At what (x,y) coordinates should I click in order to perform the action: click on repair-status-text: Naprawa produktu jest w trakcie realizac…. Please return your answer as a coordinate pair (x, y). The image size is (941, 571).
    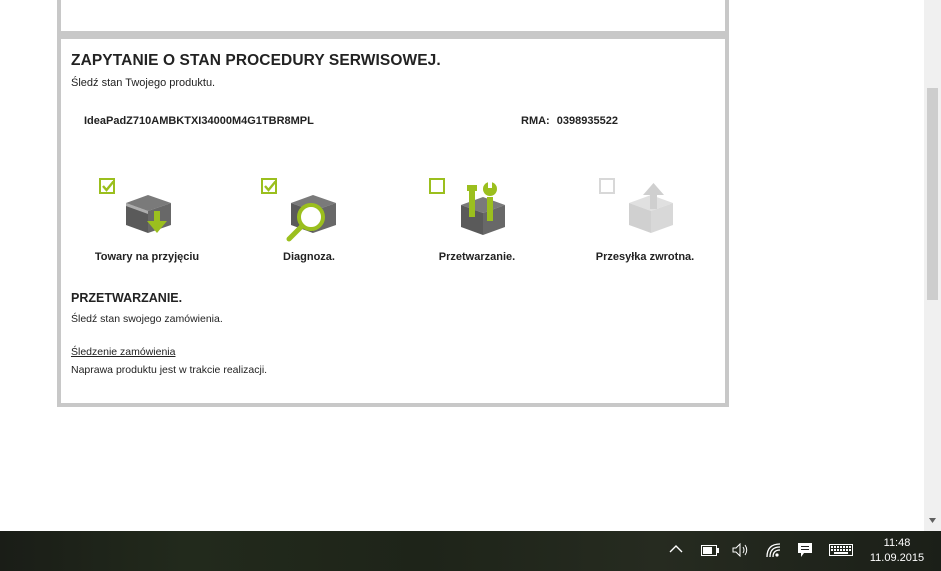
    Looking at the image, I should click on (169, 370).